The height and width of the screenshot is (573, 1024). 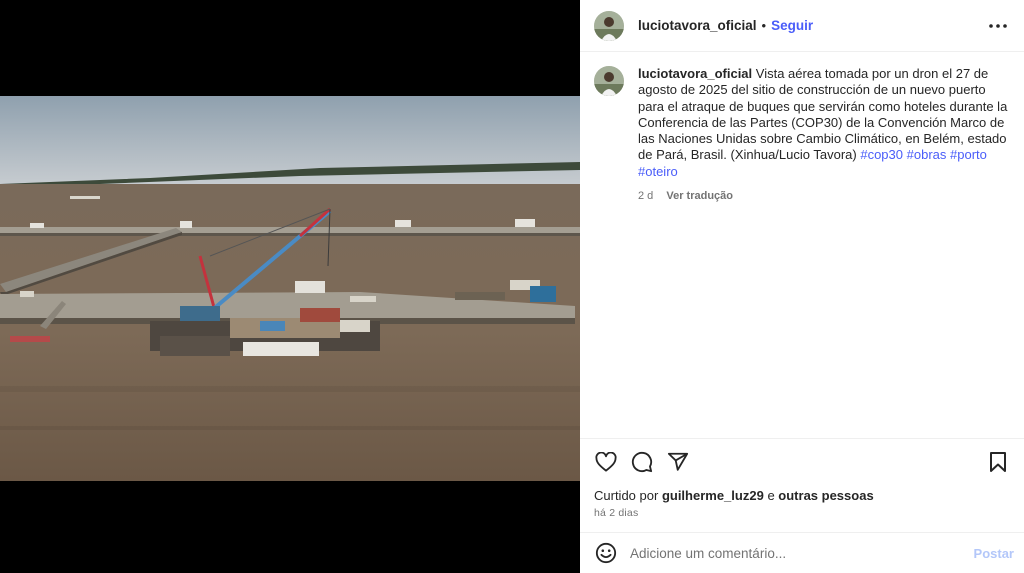 I want to click on hashtag: #porto, so click(x=968, y=154).